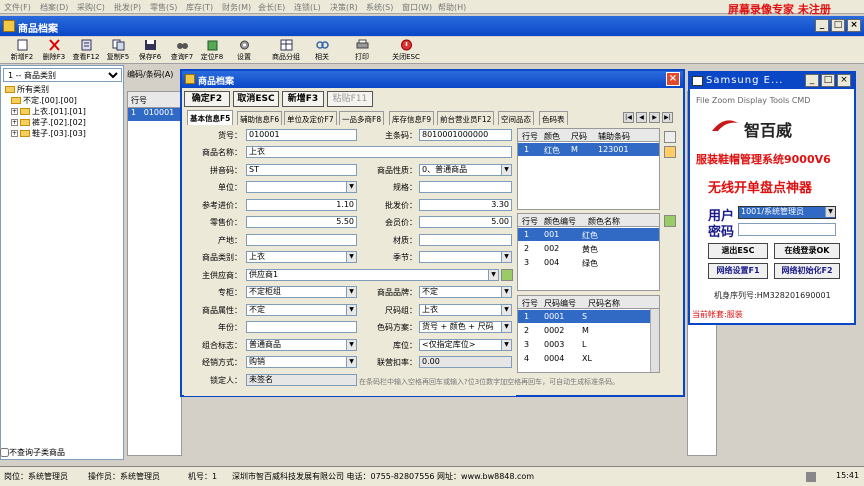 This screenshot has height=486, width=864. What do you see at coordinates (154, 114) in the screenshot?
I see `table-row: 1 010001` at bounding box center [154, 114].